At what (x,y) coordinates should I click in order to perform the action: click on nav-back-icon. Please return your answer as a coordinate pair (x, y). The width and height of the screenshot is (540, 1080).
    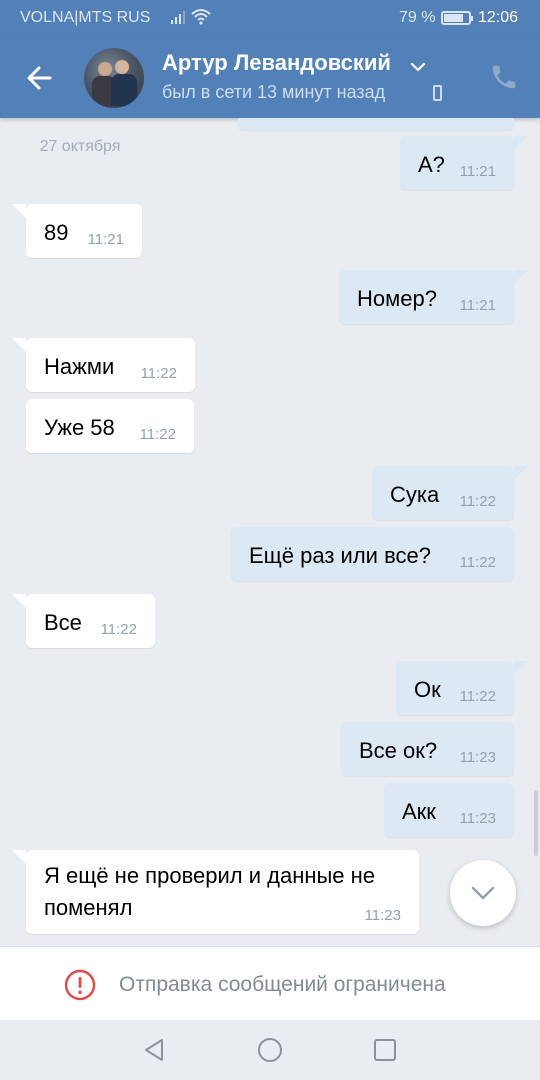
    Looking at the image, I should click on (155, 1050).